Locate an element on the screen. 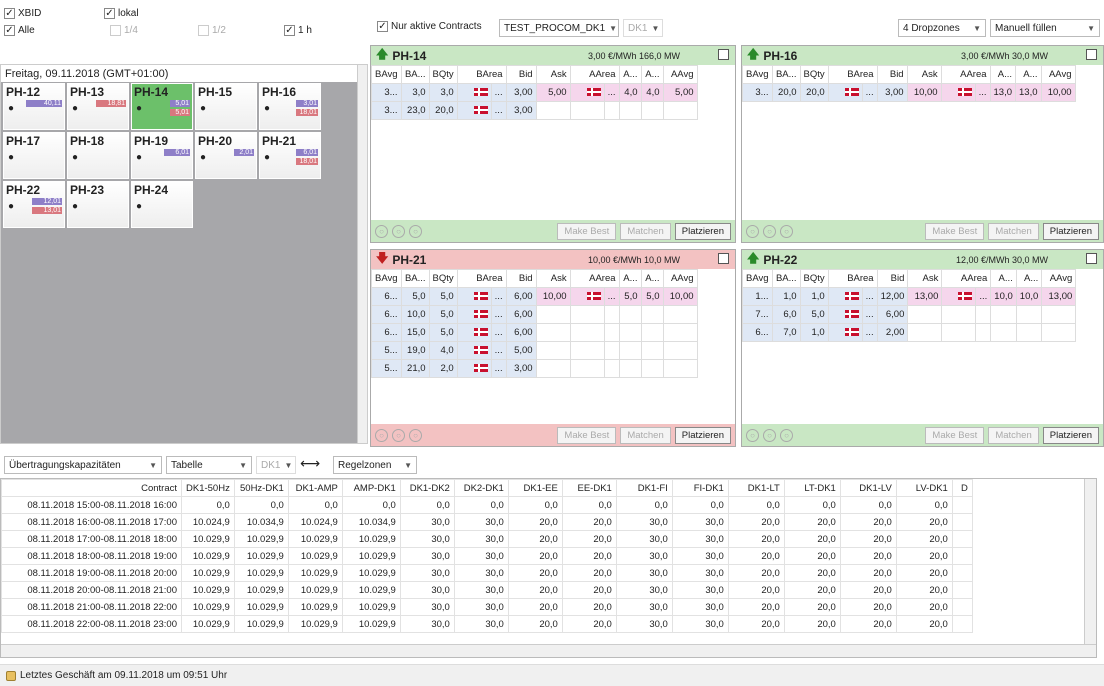 The width and height of the screenshot is (1104, 686). hour-block: PH-20 ● 2,01 is located at coordinates (226, 155).